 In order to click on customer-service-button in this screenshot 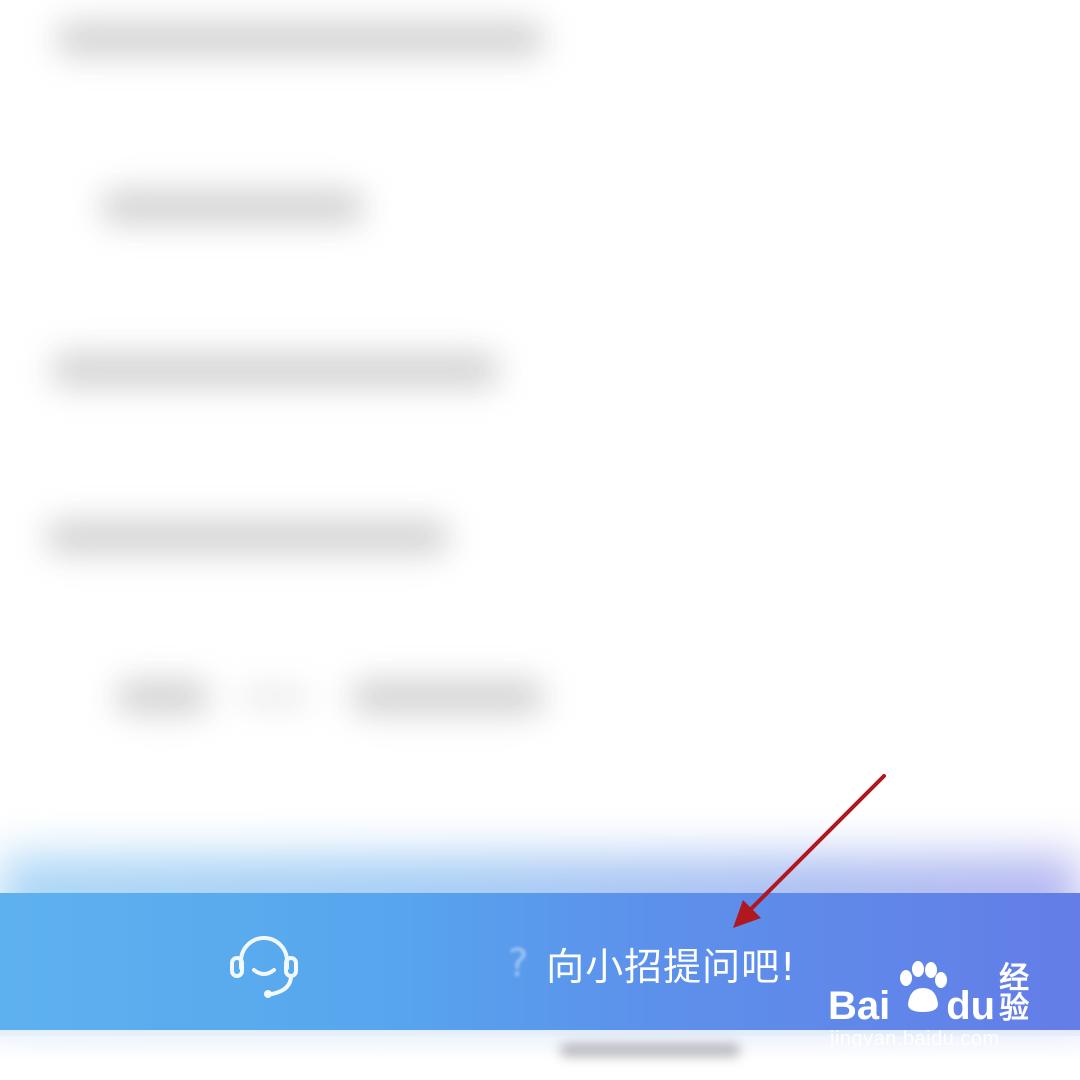, I will do `click(264, 966)`.